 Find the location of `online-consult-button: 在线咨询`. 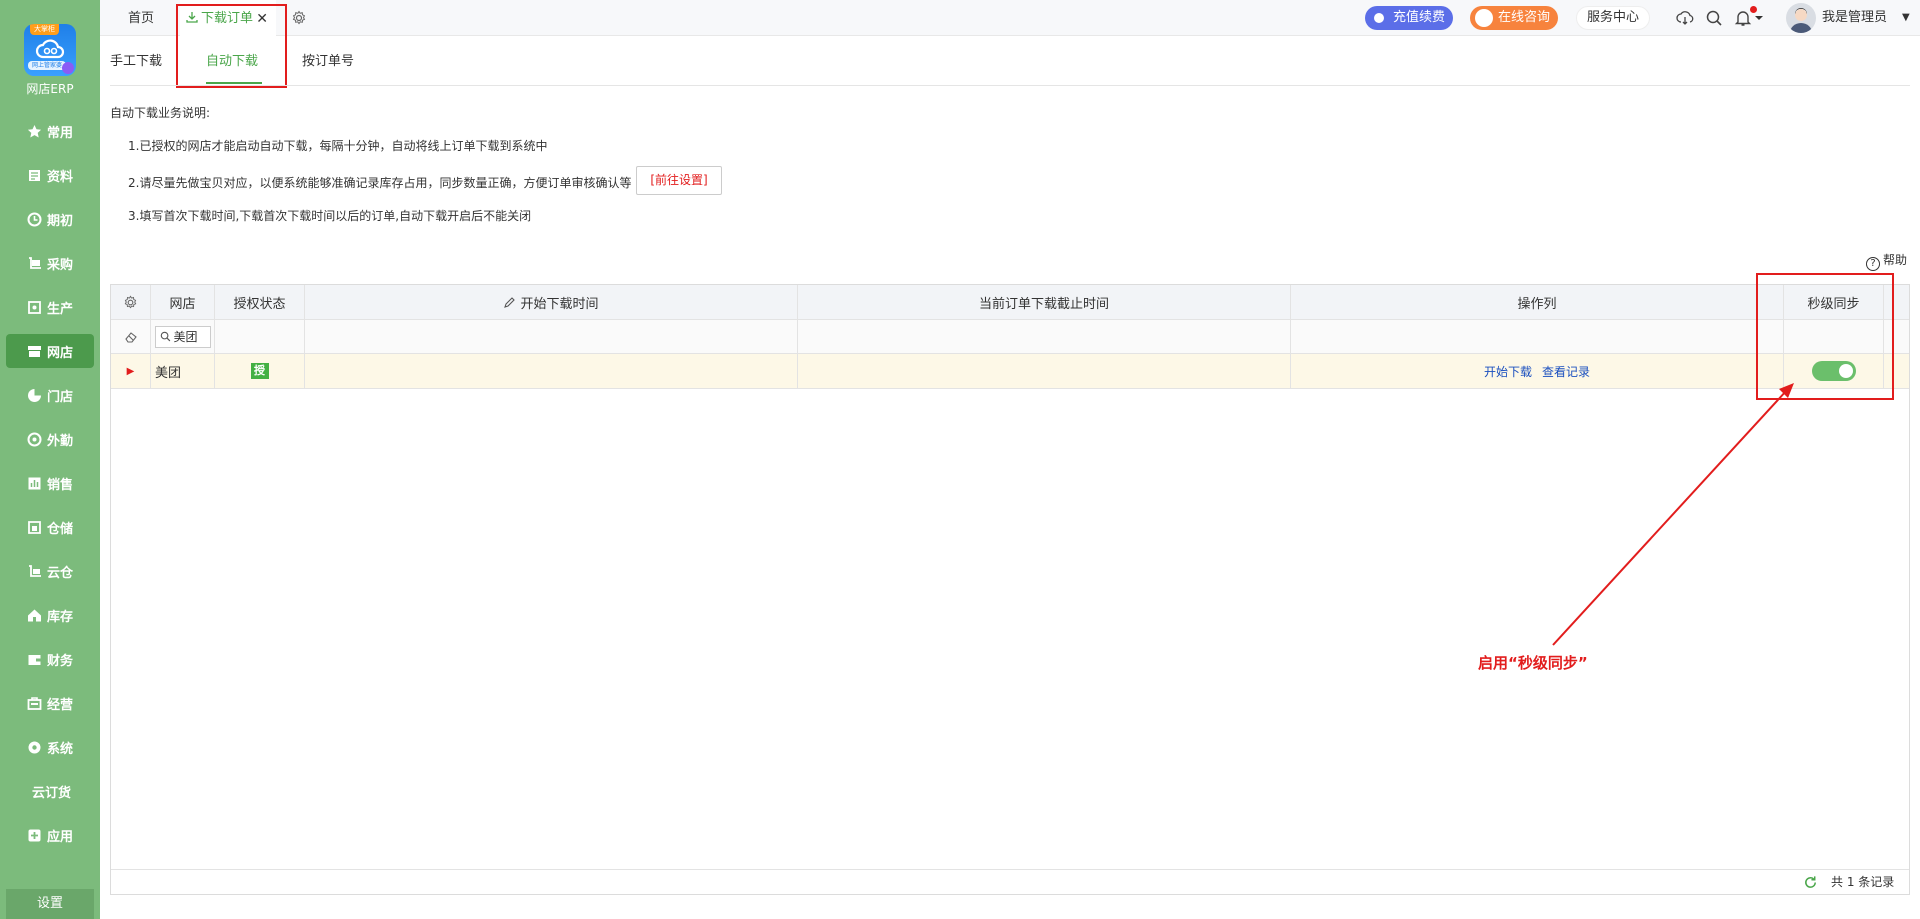

online-consult-button: 在线咨询 is located at coordinates (1514, 18).